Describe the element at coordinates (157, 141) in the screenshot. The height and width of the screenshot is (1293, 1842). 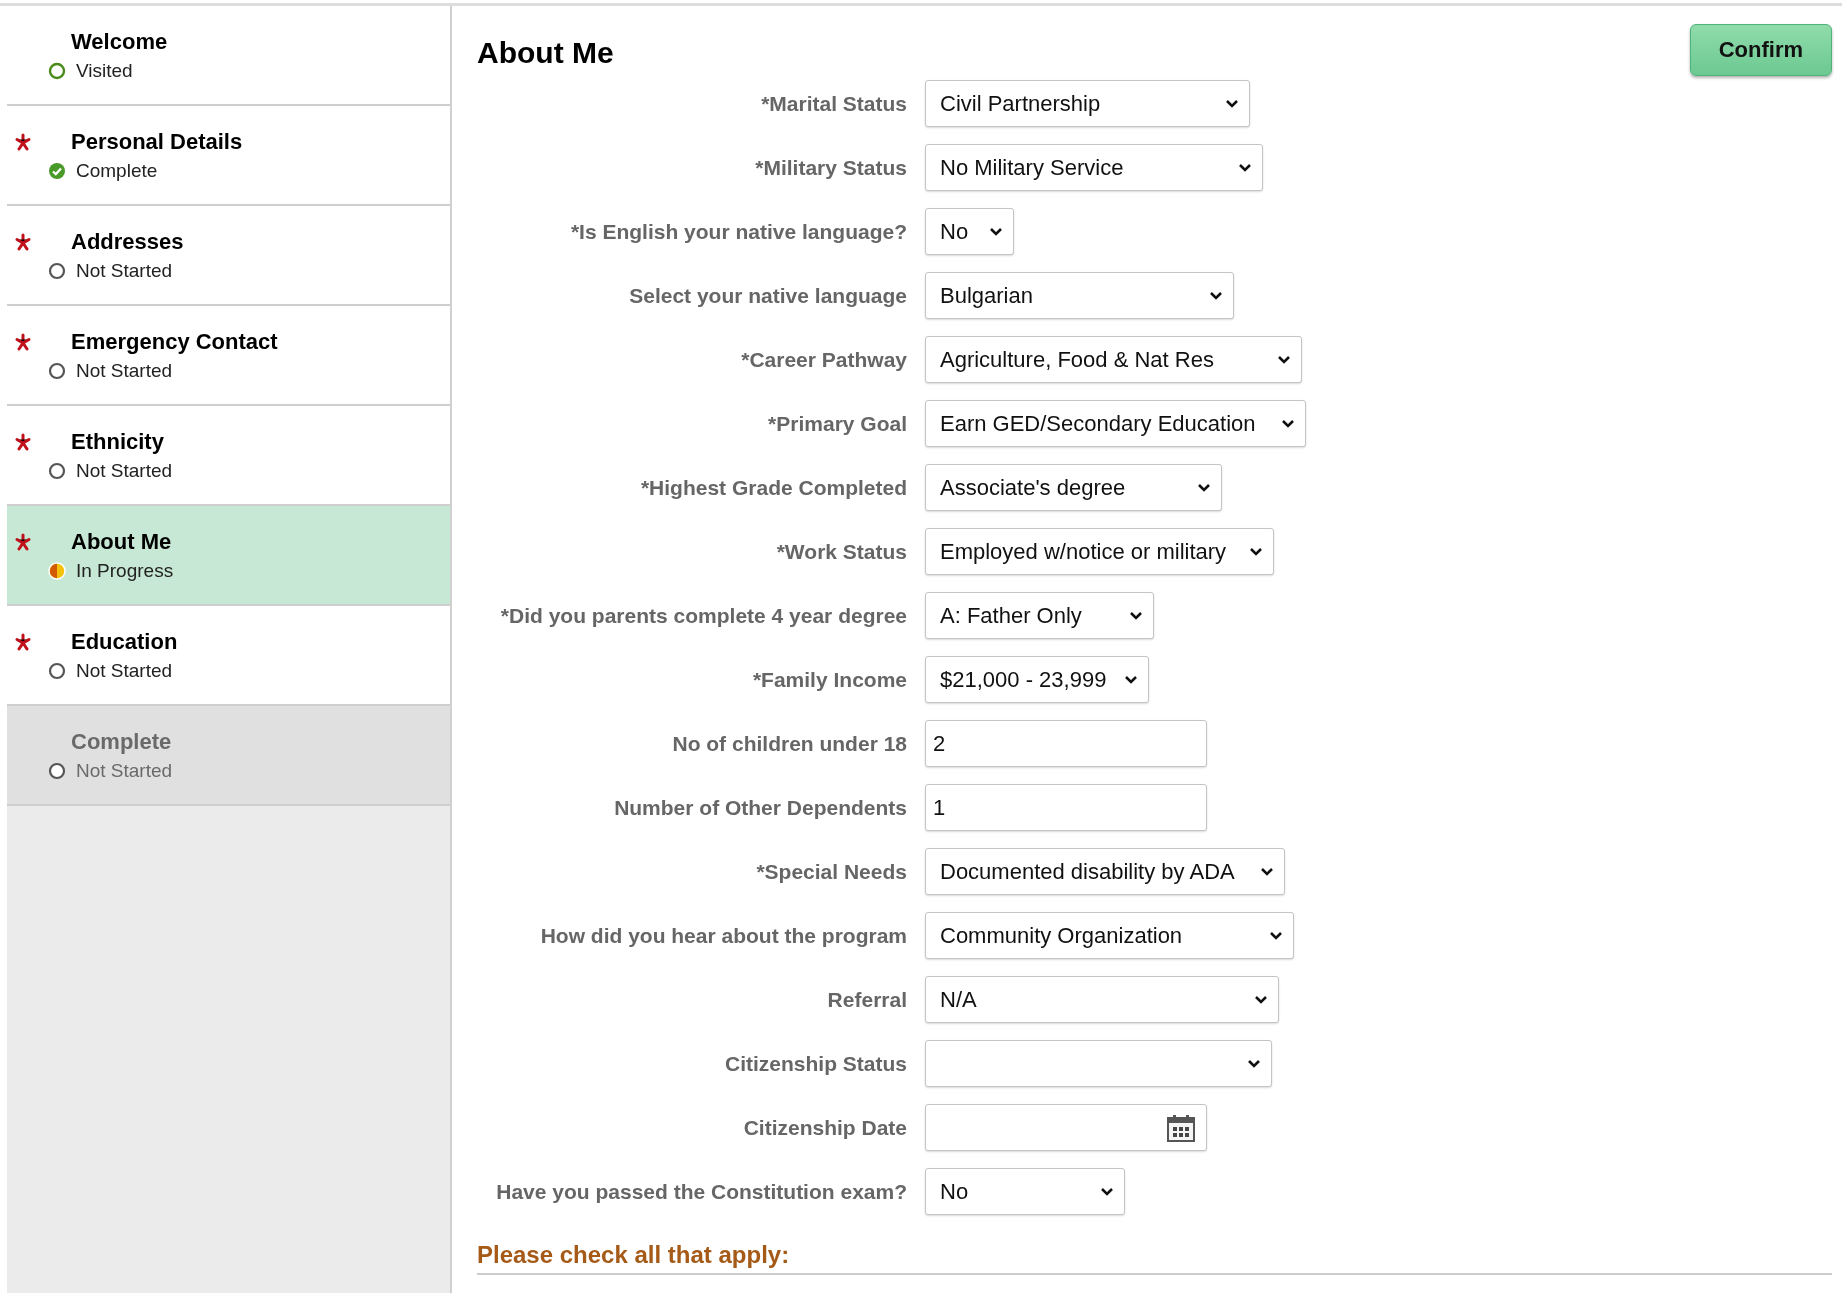
I see `step-title: Personal Details` at that location.